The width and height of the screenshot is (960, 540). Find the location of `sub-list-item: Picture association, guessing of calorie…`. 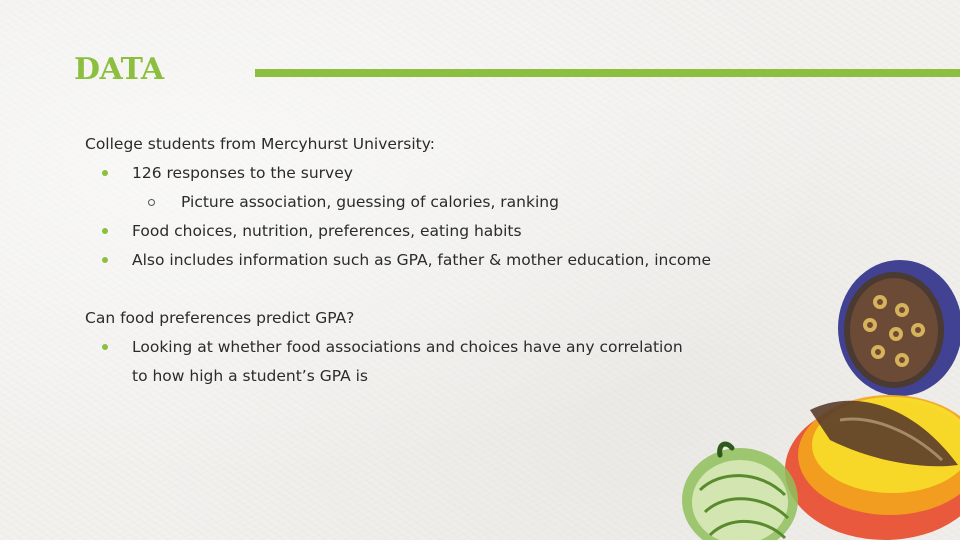

sub-list-item: Picture association, guessing of calorie… is located at coordinates (405, 202).